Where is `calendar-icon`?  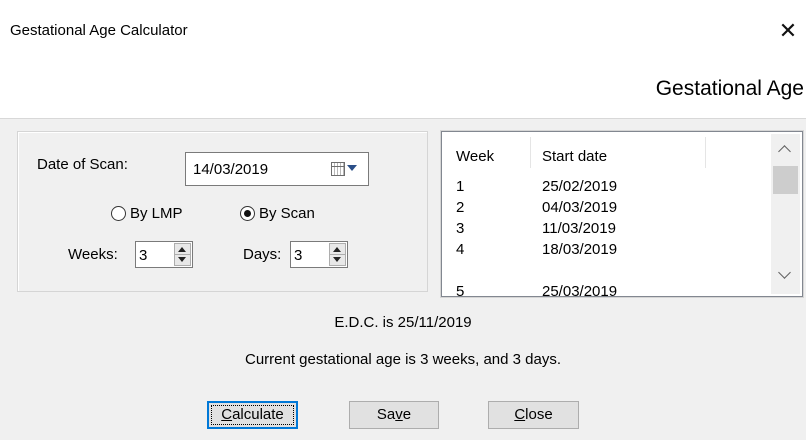
calendar-icon is located at coordinates (338, 169).